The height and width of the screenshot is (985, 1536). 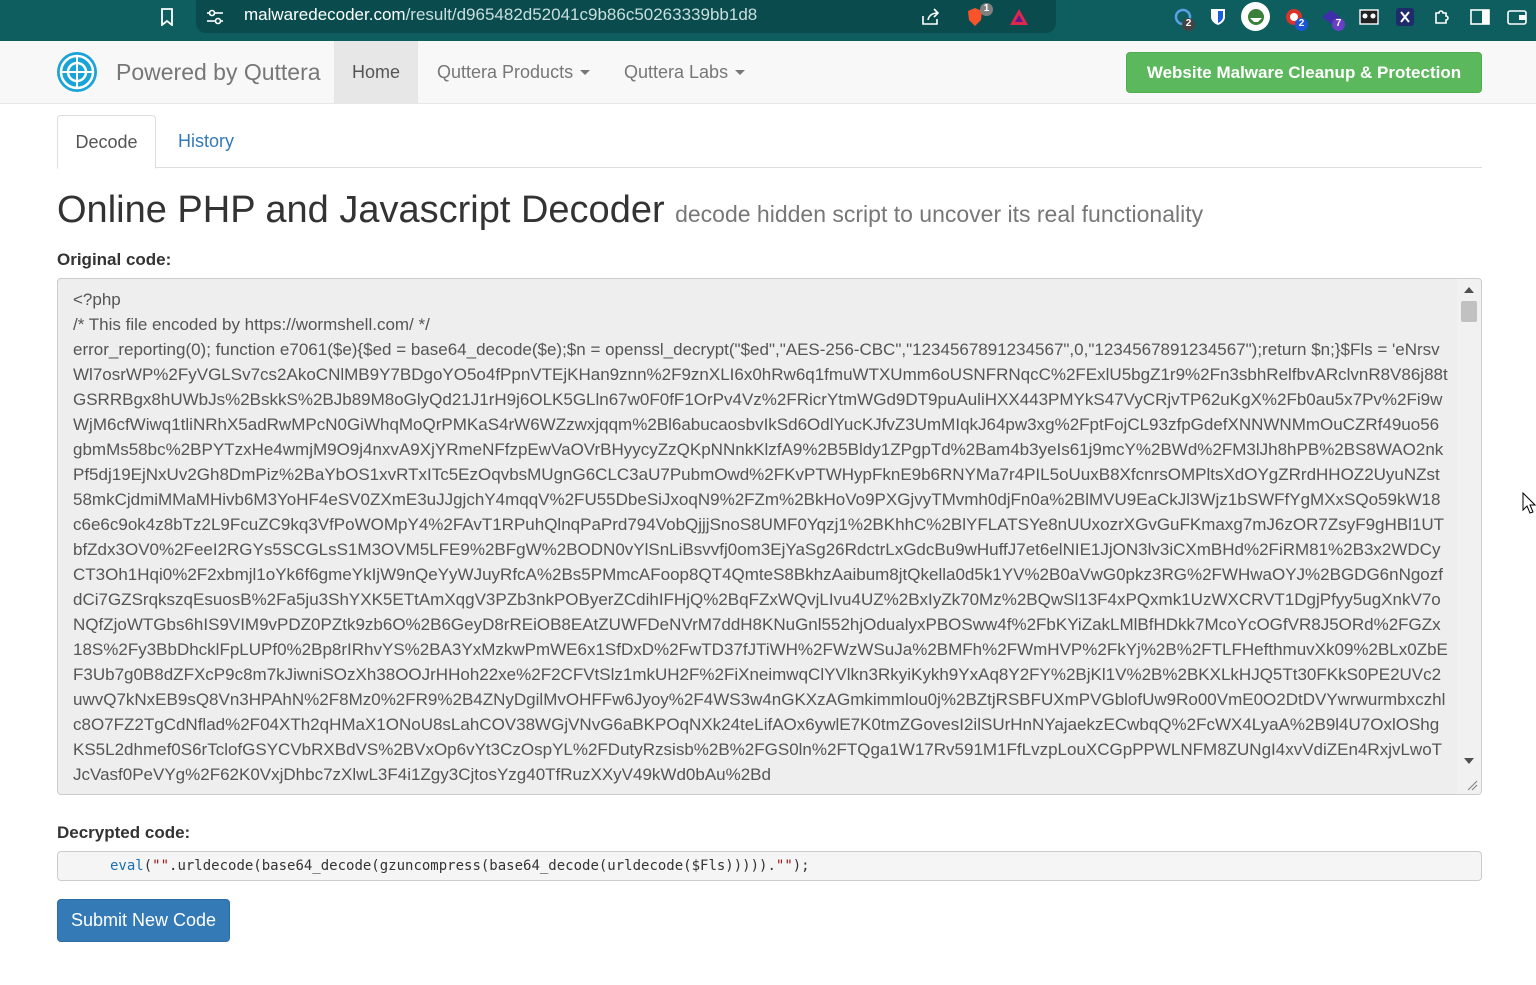 I want to click on vertical-scrollbar, so click(x=1469, y=536).